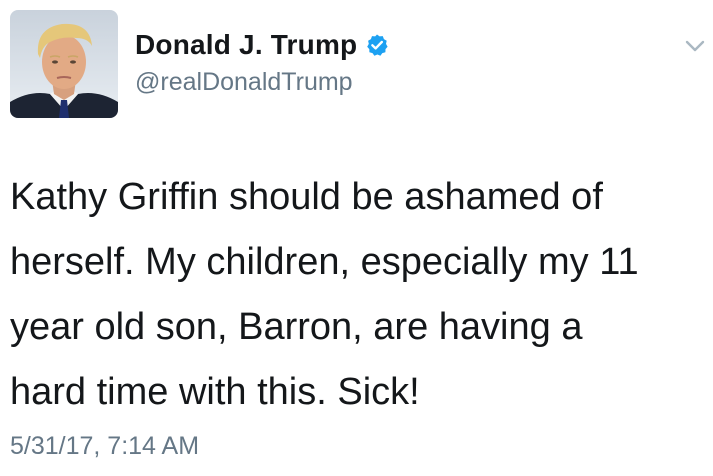 The image size is (713, 476). I want to click on verified-badge-icon, so click(377, 45).